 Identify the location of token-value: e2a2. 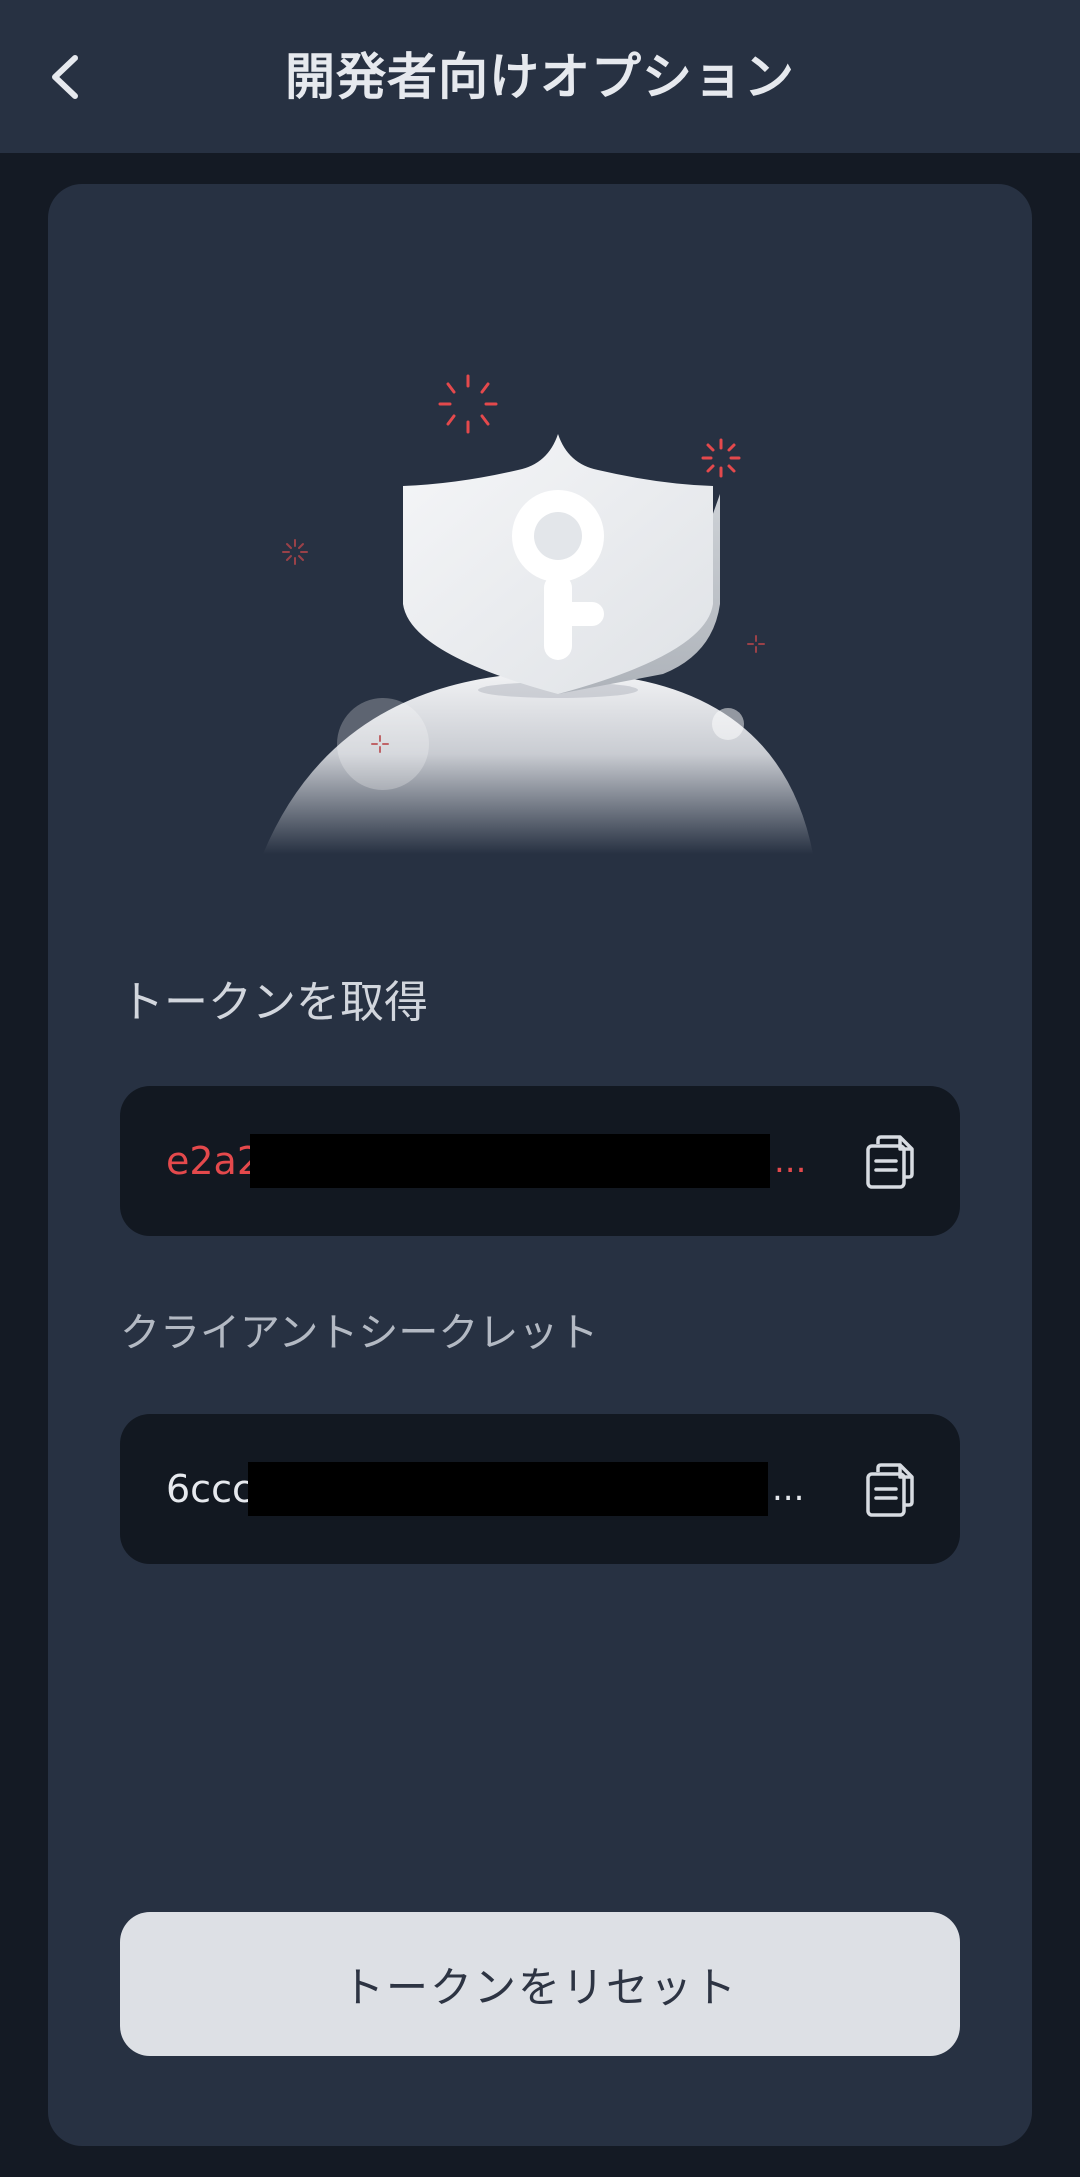
(214, 1161).